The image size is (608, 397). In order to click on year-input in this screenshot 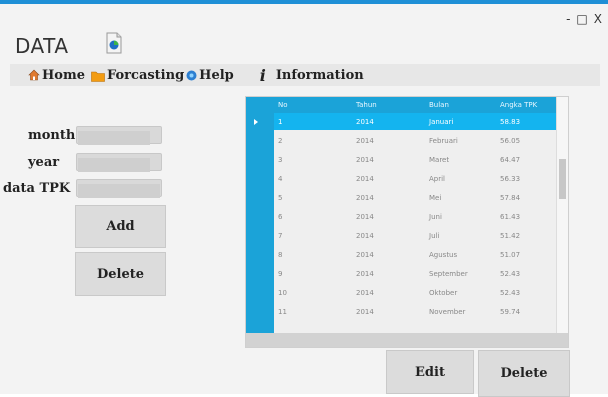, I will do `click(114, 164)`.